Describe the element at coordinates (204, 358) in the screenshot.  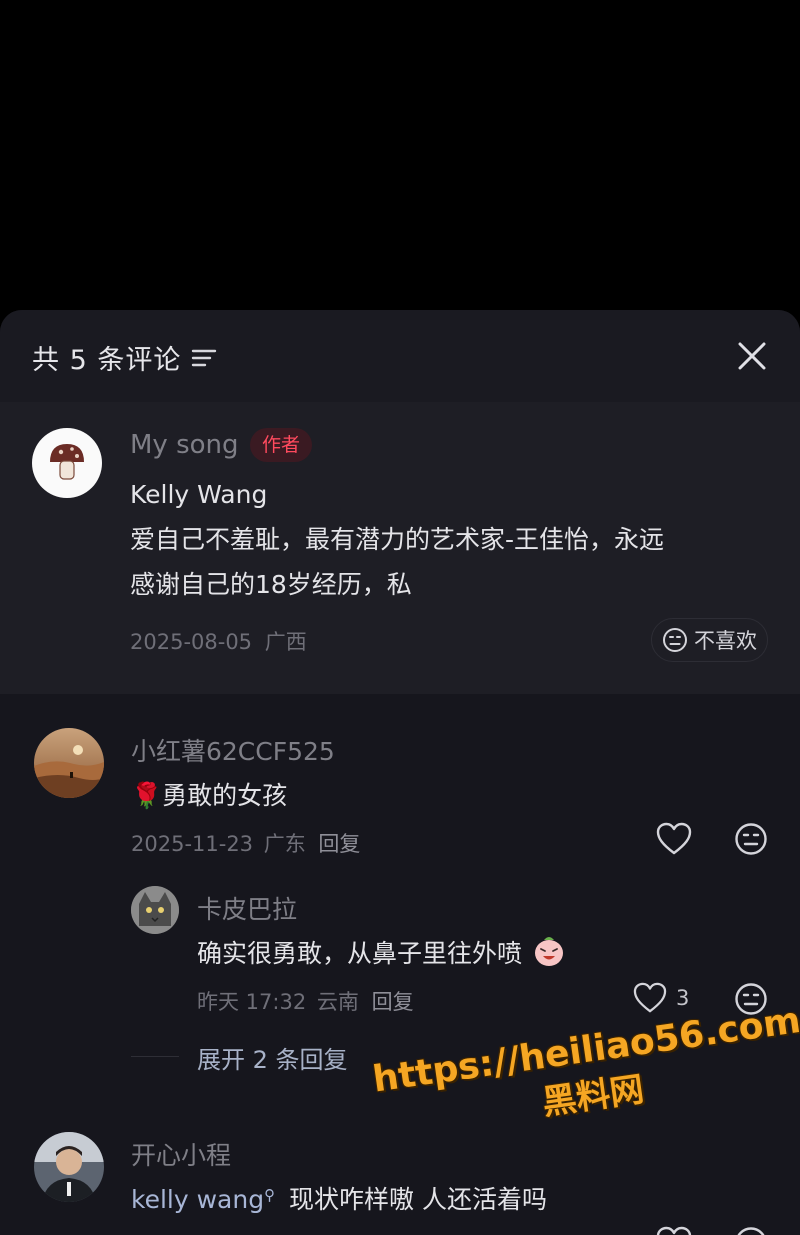
I see `filter-icon` at that location.